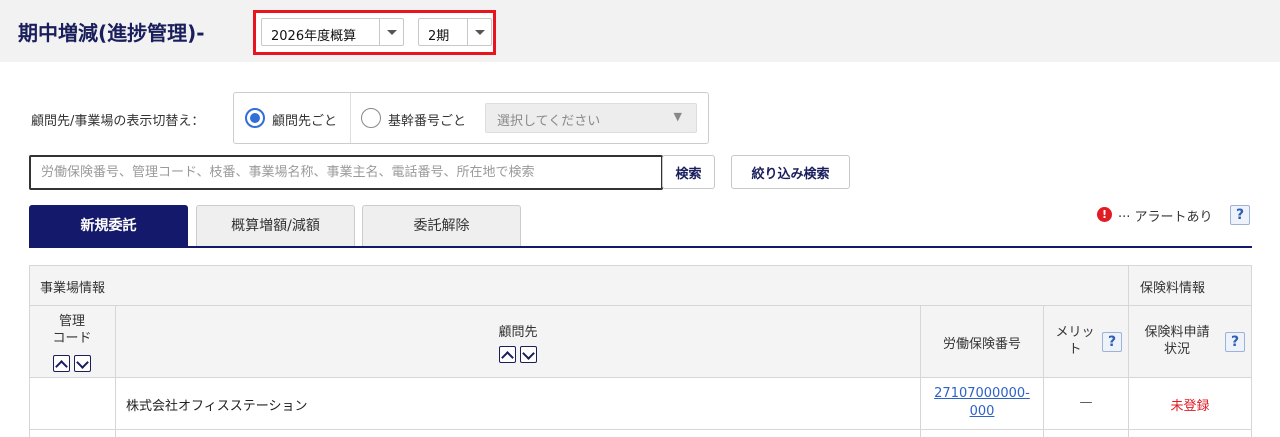 This screenshot has width=1280, height=437. I want to click on table-cell-status: 未登録, so click(1190, 404).